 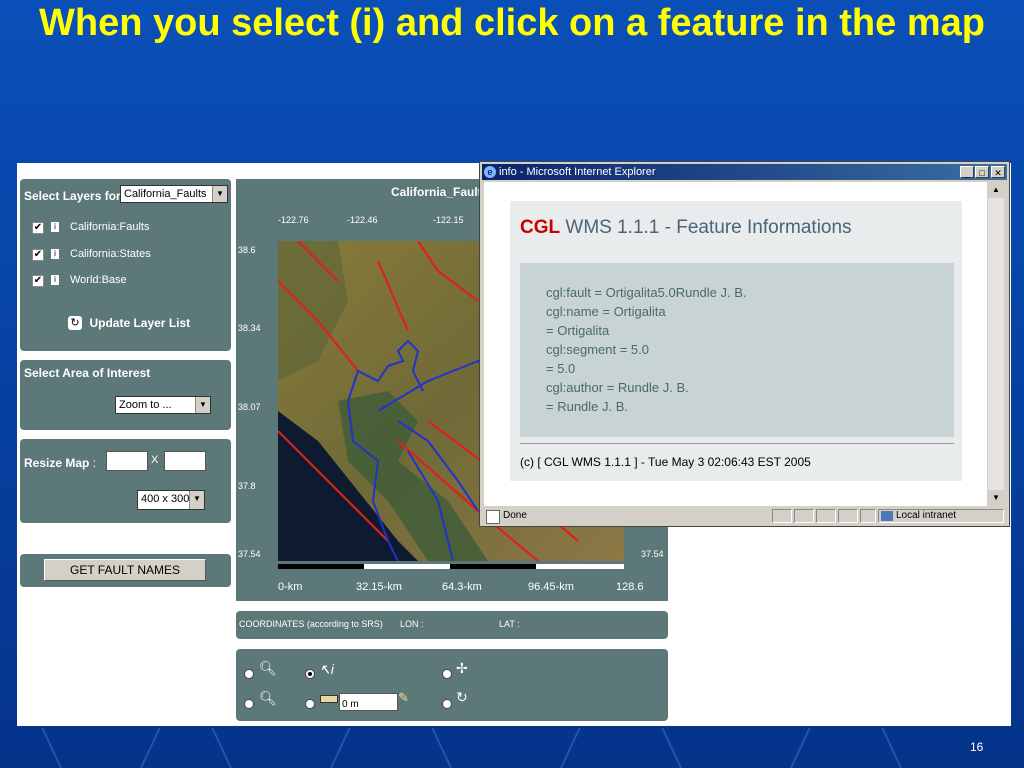 I want to click on map-title: California_Fault, so click(x=436, y=192).